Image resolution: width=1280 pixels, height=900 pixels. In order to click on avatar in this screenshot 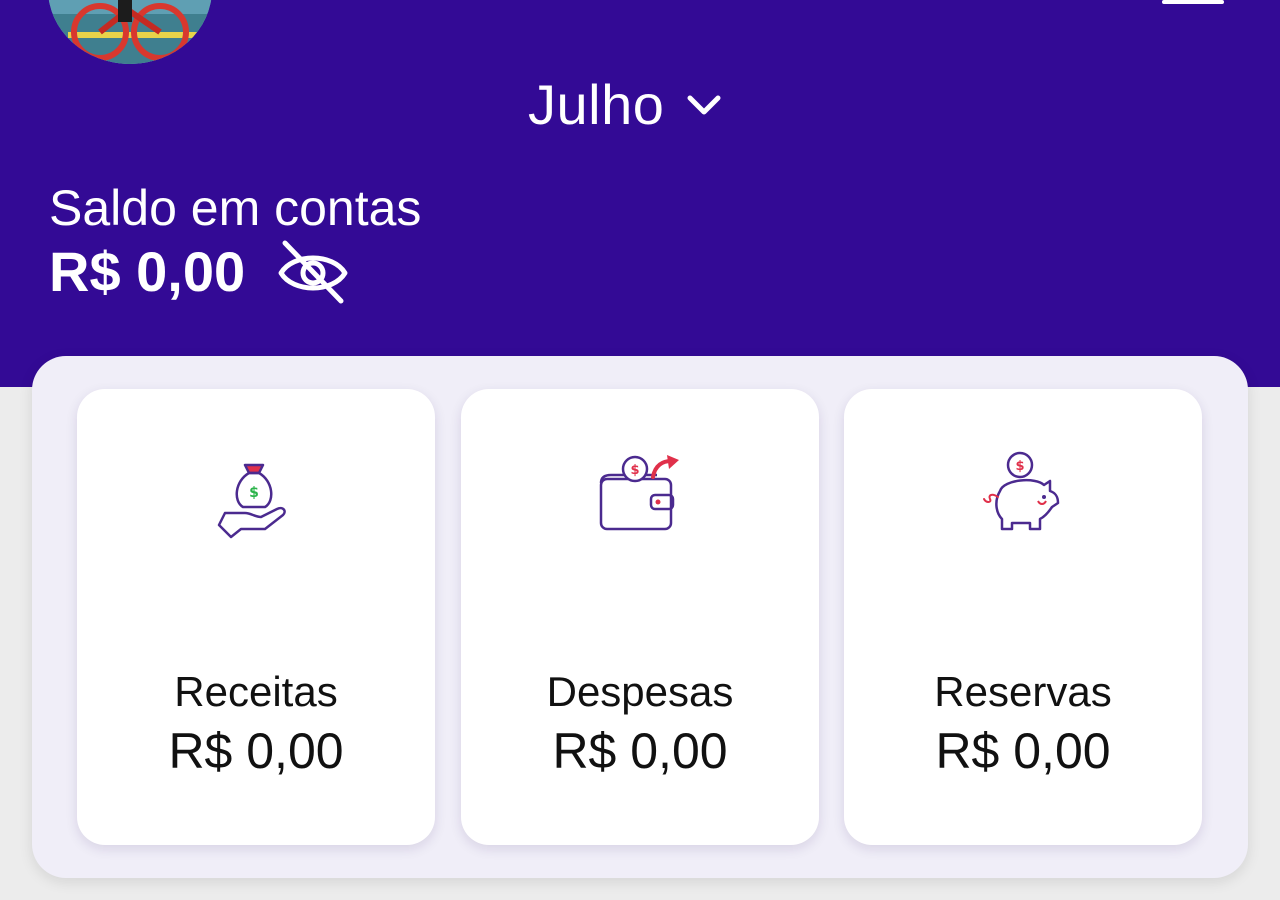, I will do `click(130, 32)`.